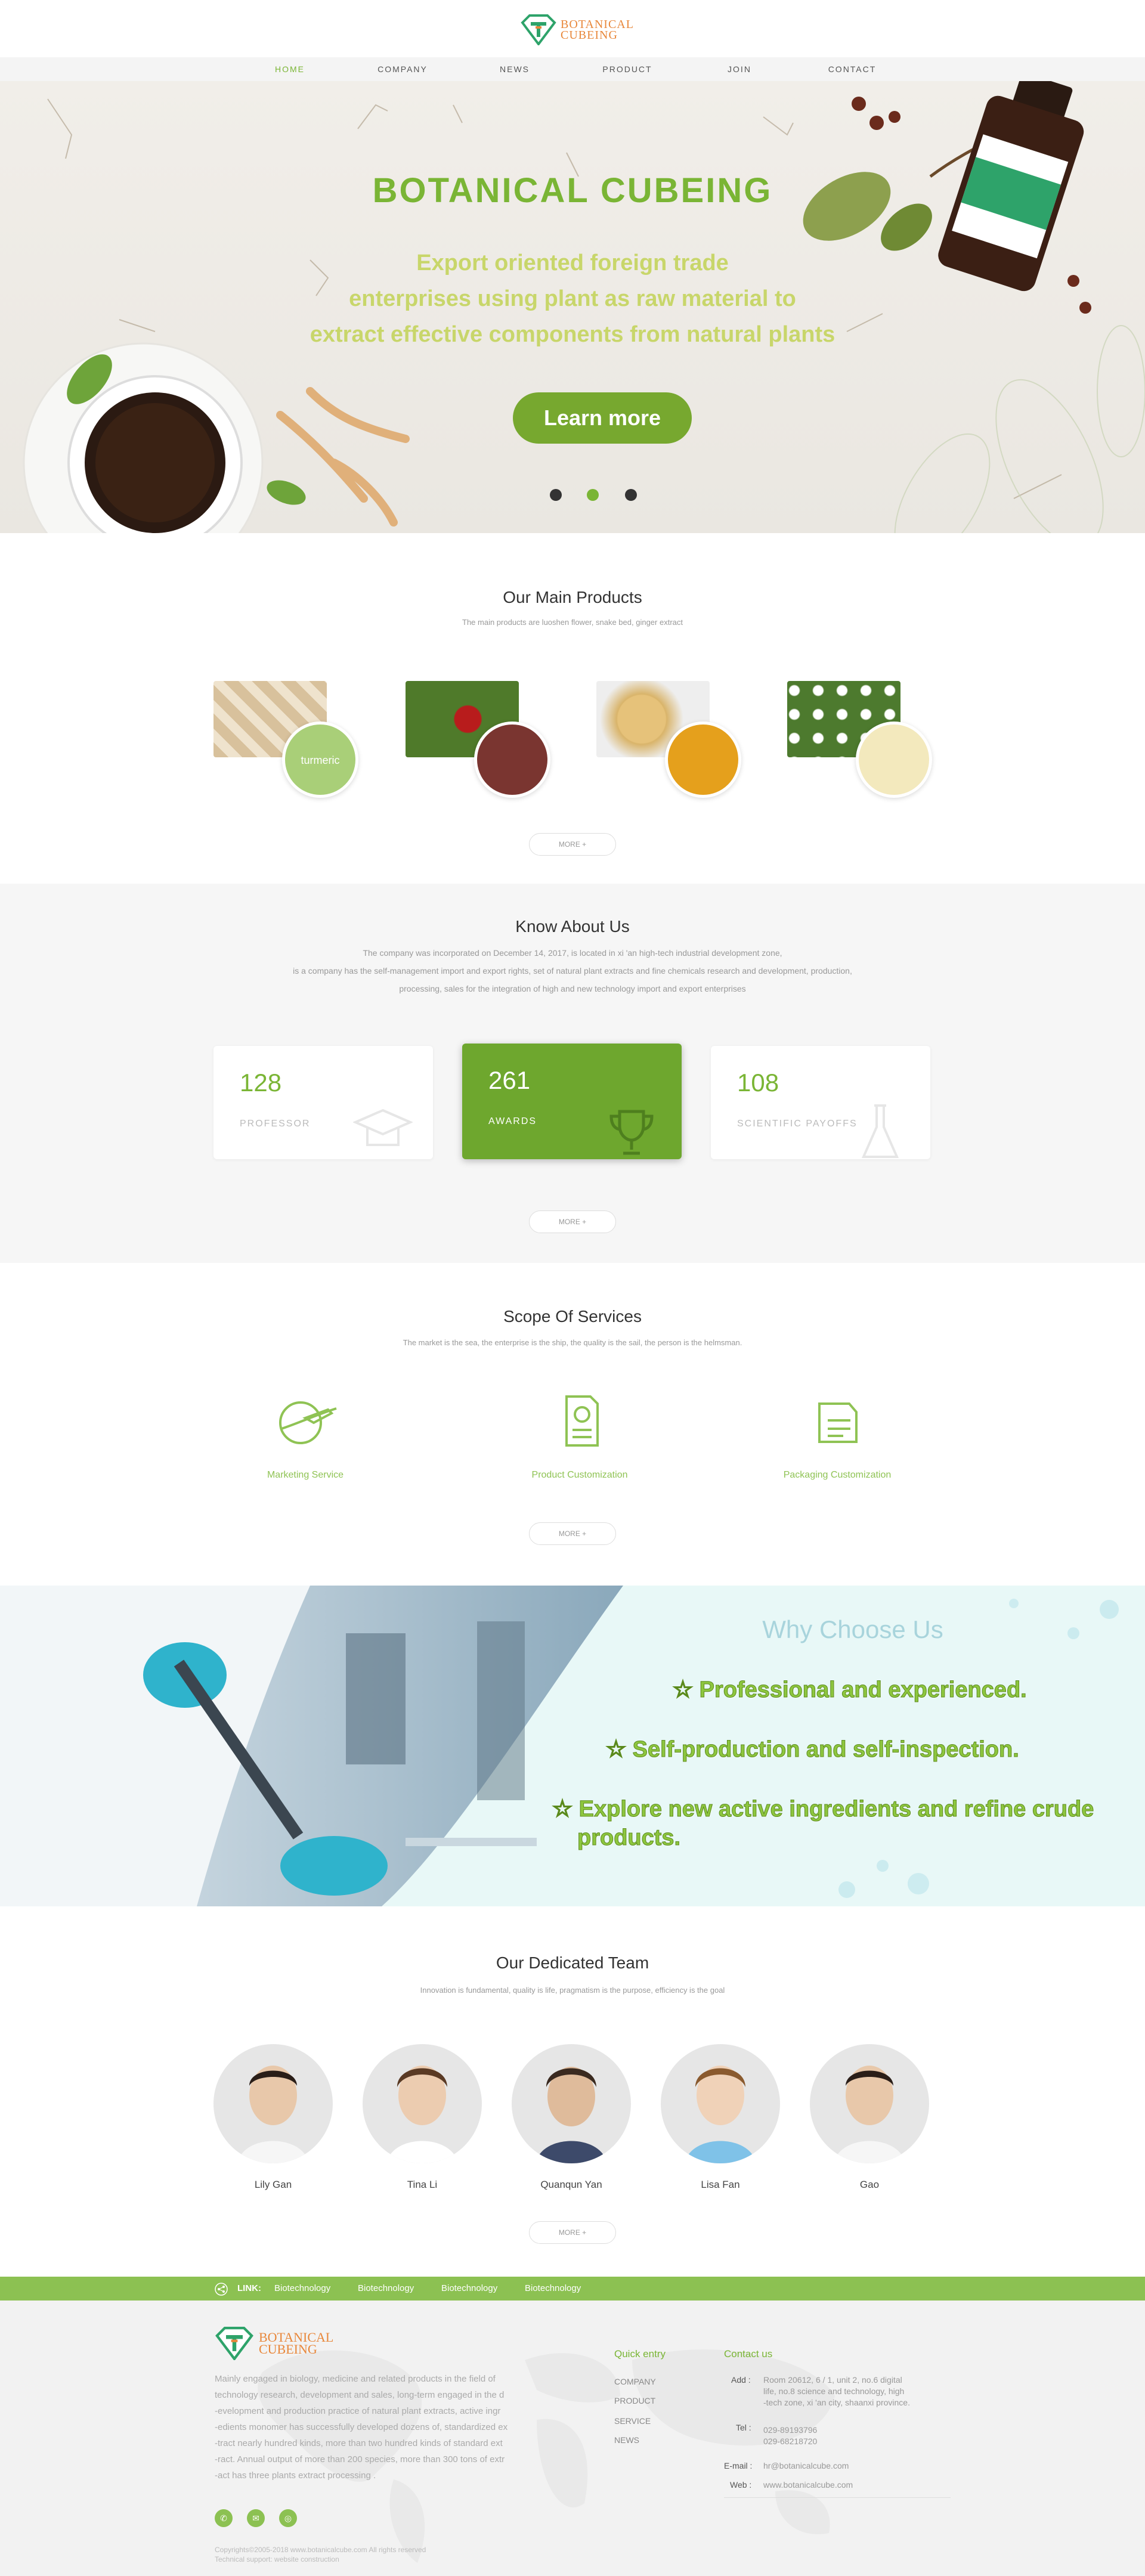  I want to click on service-marketing: Marketing Service, so click(305, 1437).